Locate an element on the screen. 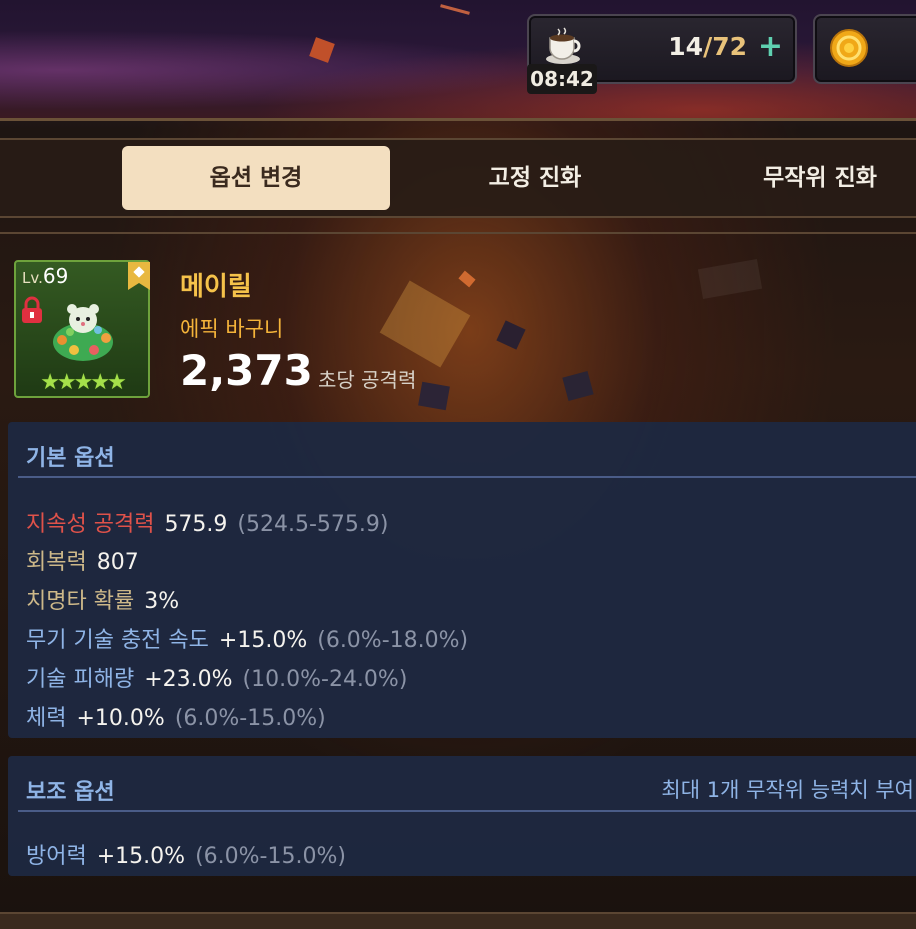 Image resolution: width=916 pixels, height=929 pixels. tab-fixed-evolution: 고정 진화 is located at coordinates (535, 178).